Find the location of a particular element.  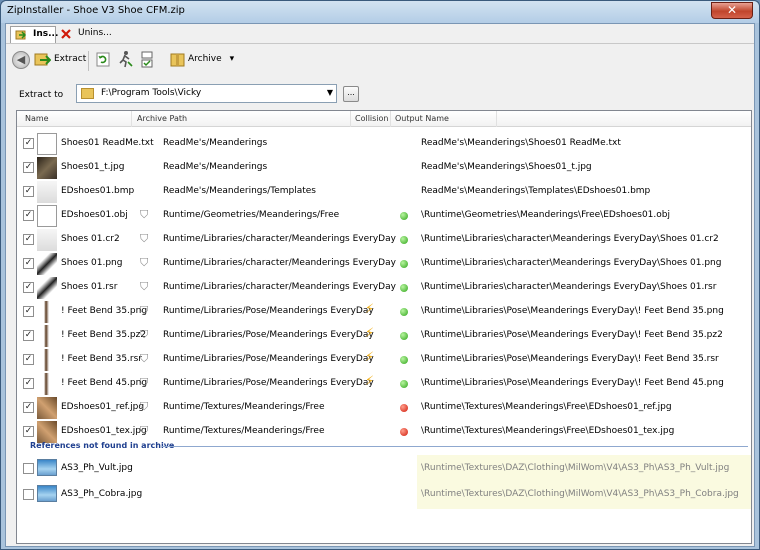

row-file-name: Shoes 01.cr2 is located at coordinates (90, 239).